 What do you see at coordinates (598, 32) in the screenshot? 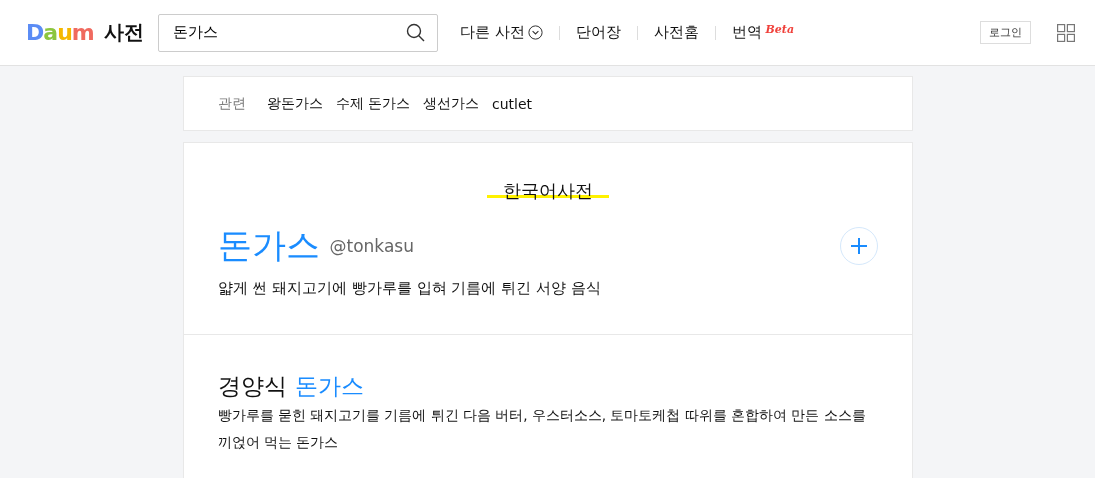
I see `nav-link: 단어장` at bounding box center [598, 32].